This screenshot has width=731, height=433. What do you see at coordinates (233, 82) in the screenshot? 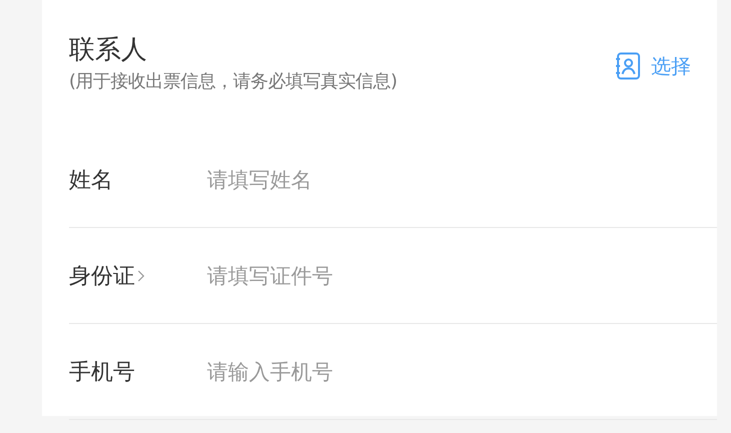
I see `section-subtitle: (用于接收出票信息，请务必填写真实信息)` at bounding box center [233, 82].